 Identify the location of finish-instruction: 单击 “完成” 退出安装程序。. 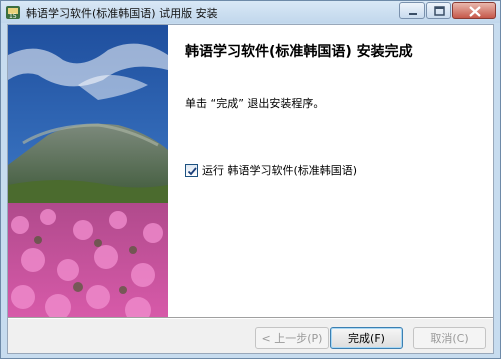
(255, 103).